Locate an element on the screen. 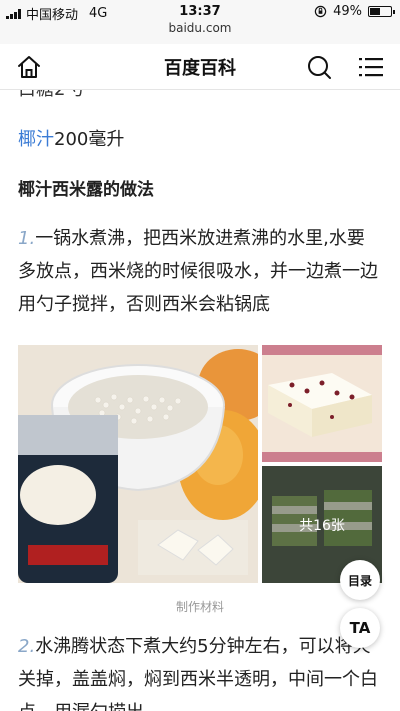 Image resolution: width=400 pixels, height=711 pixels. battery-icon is located at coordinates (381, 11).